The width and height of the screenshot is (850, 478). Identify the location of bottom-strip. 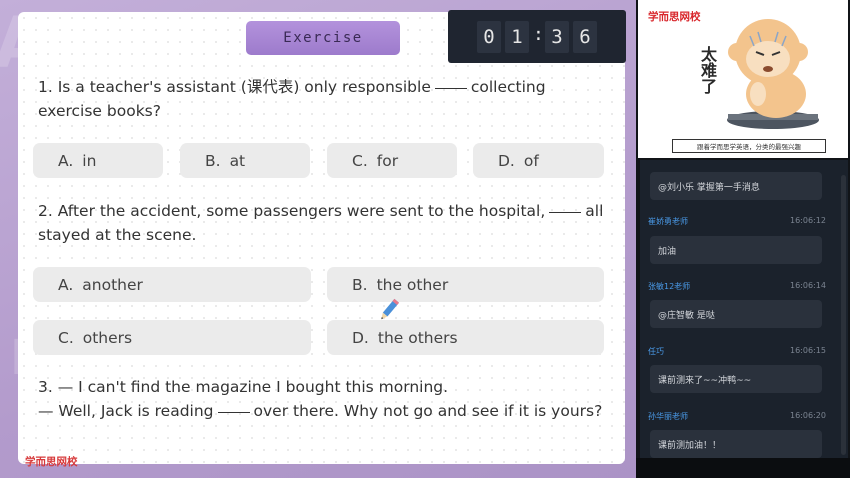
(743, 468).